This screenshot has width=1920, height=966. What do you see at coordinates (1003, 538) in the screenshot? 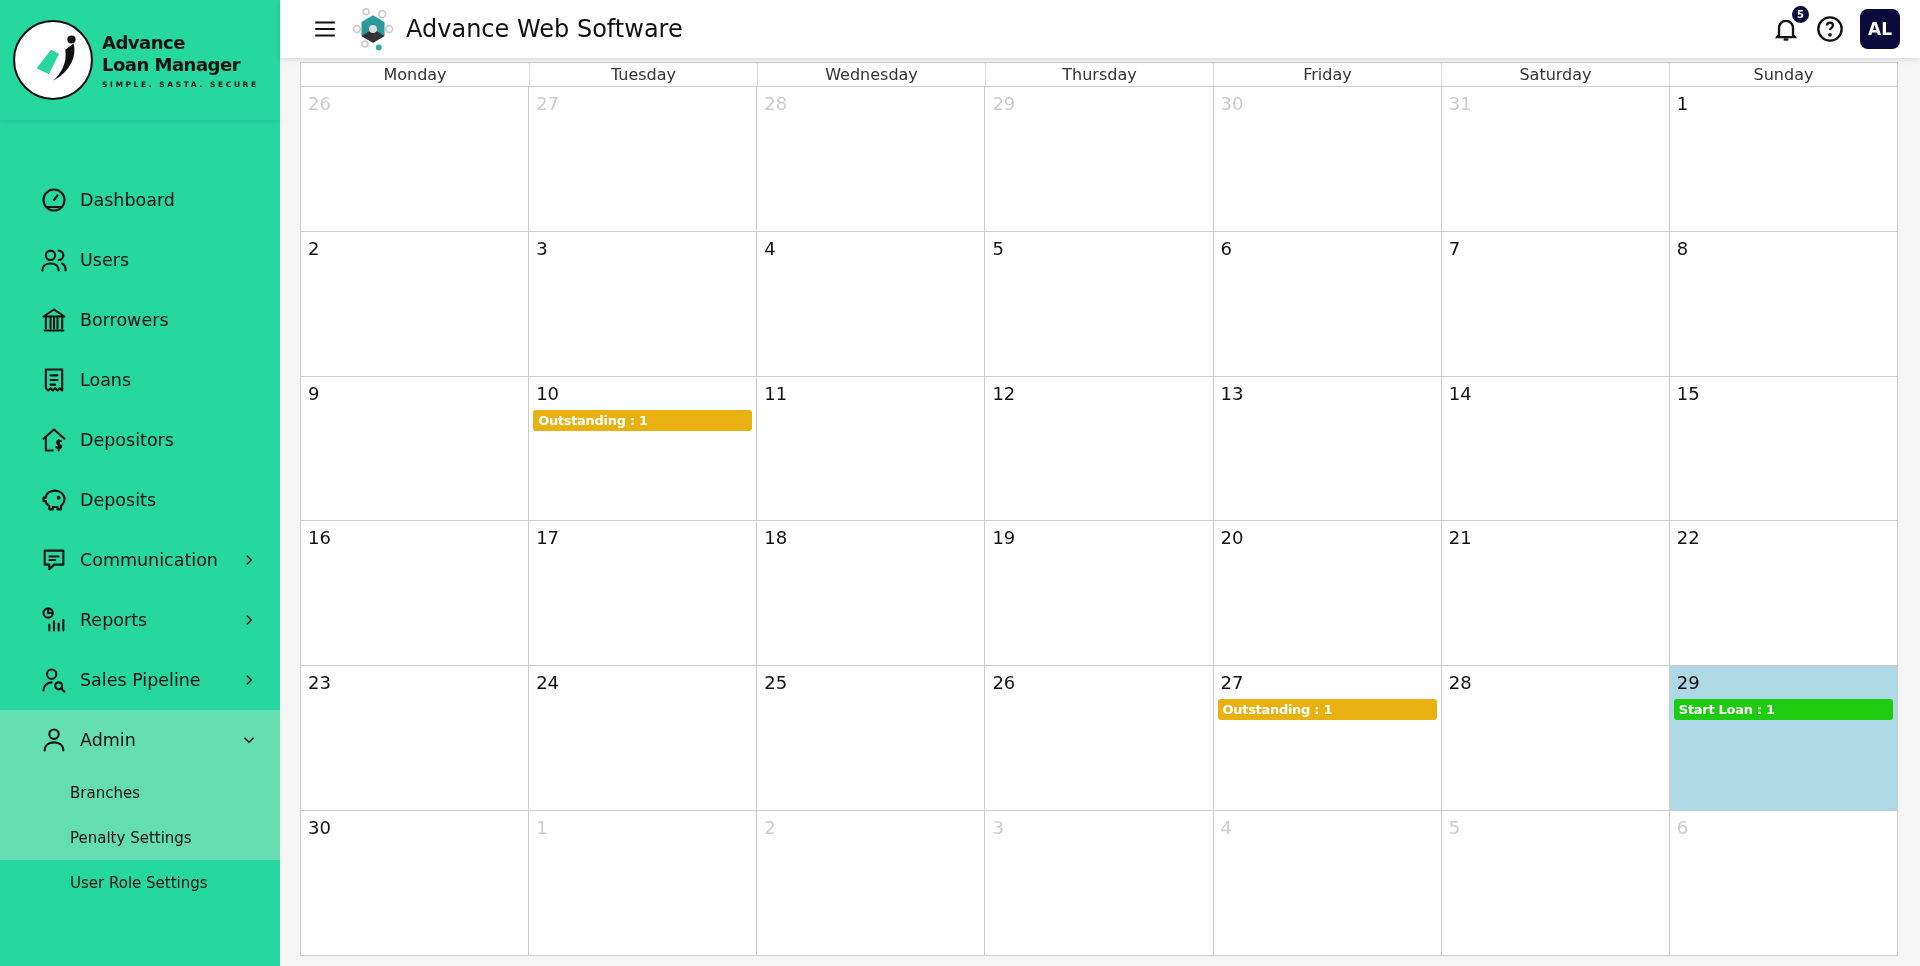
I see `day-number: 19` at bounding box center [1003, 538].